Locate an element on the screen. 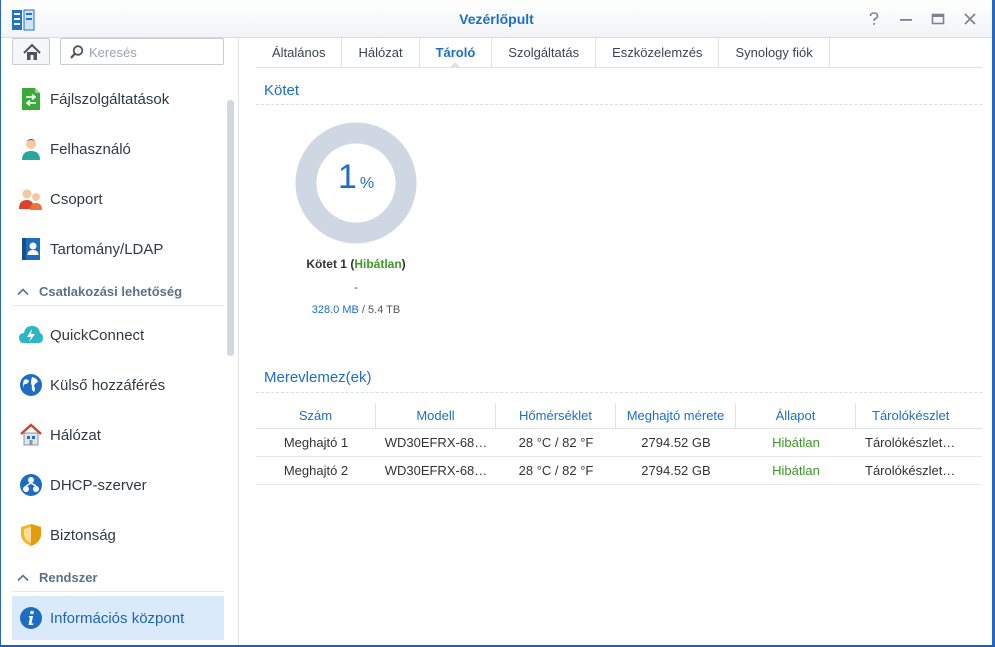 The image size is (995, 647). title-bar: Vezérlőpult is located at coordinates (496, 19).